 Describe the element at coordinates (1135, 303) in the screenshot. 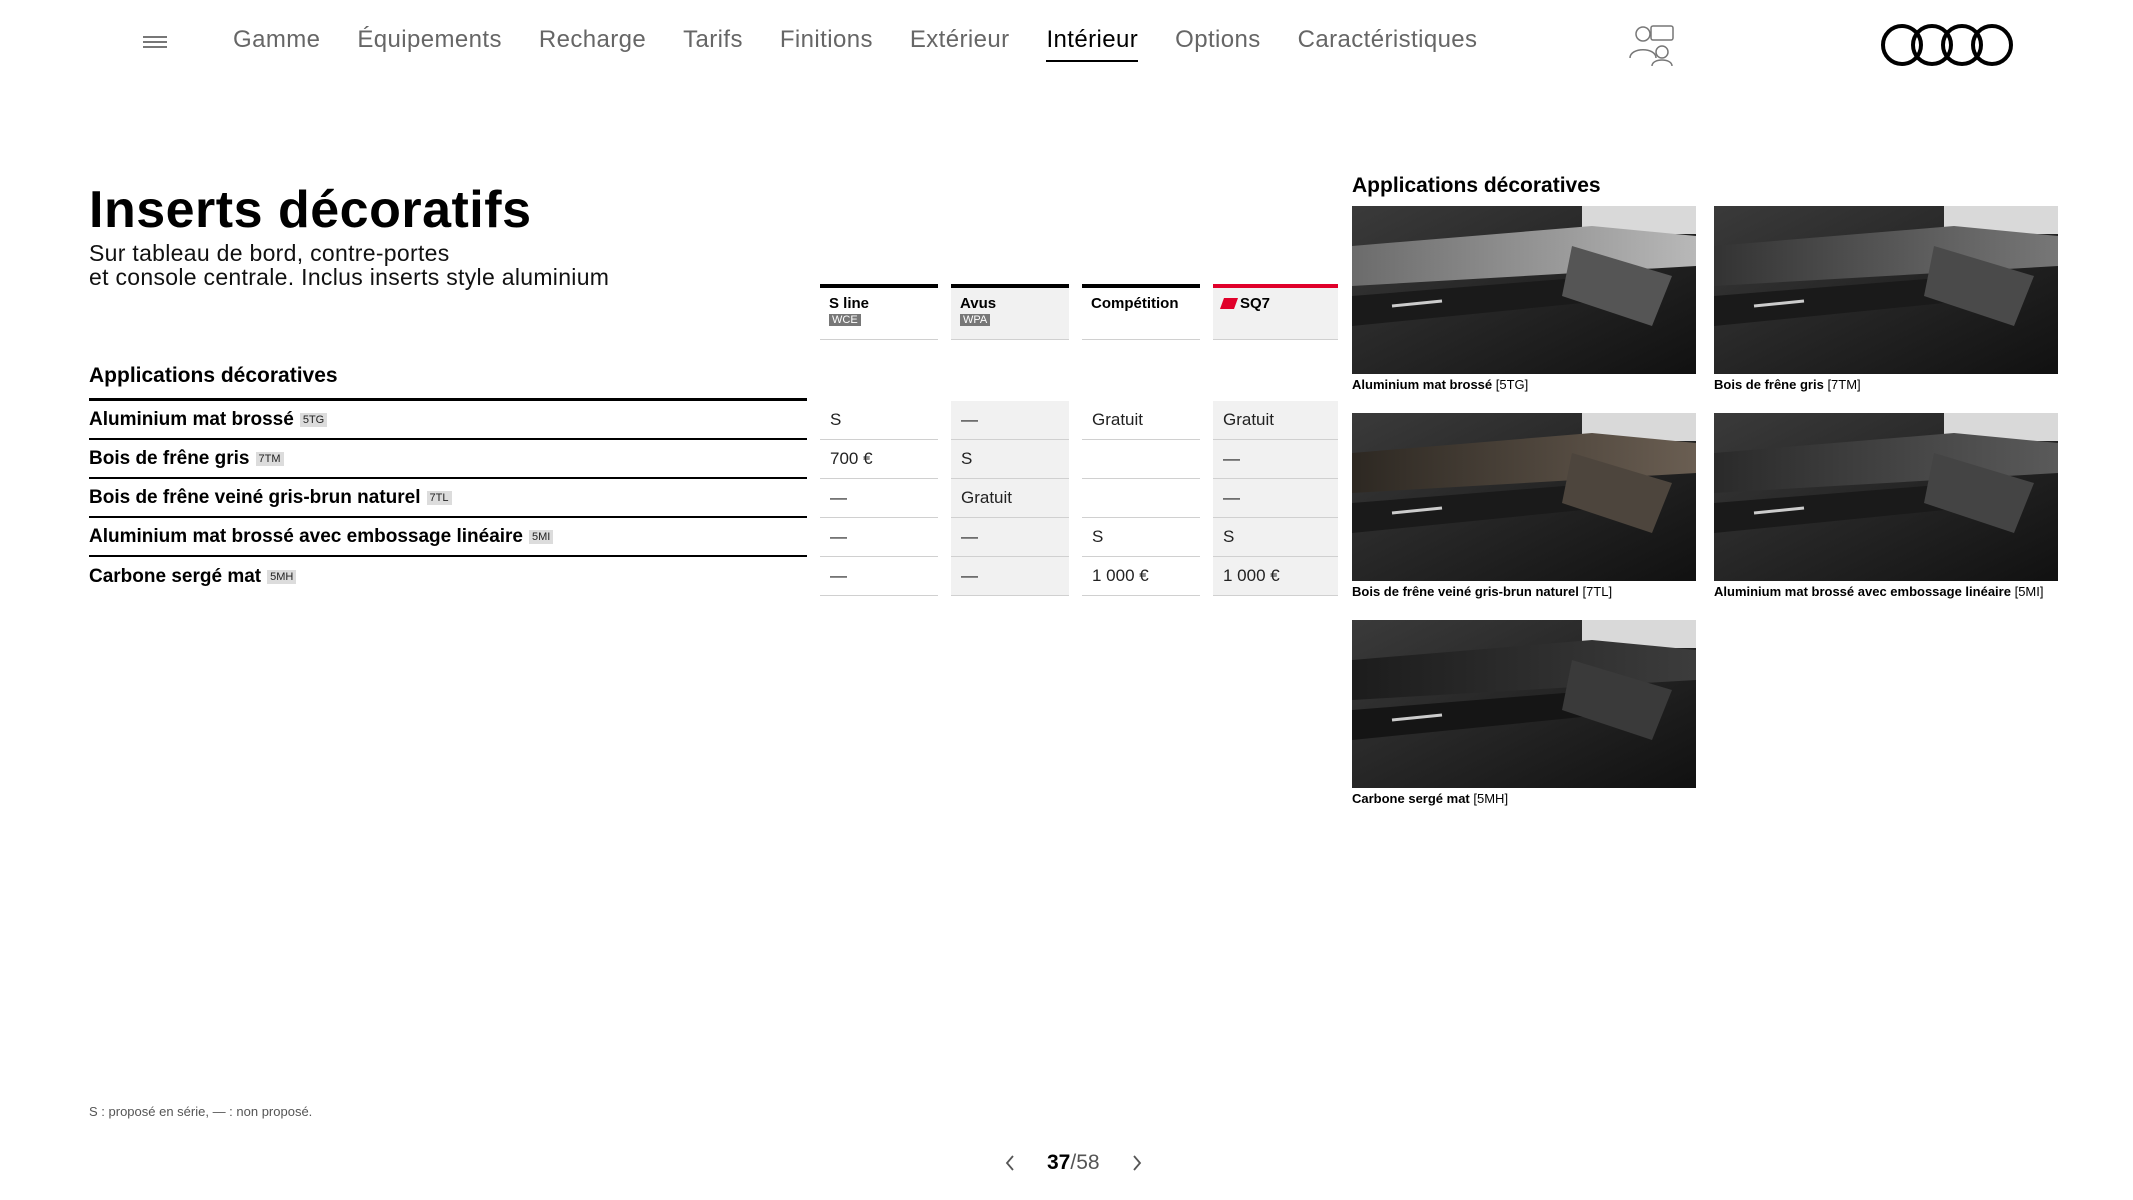

I see `column-header-label: Compétition` at that location.